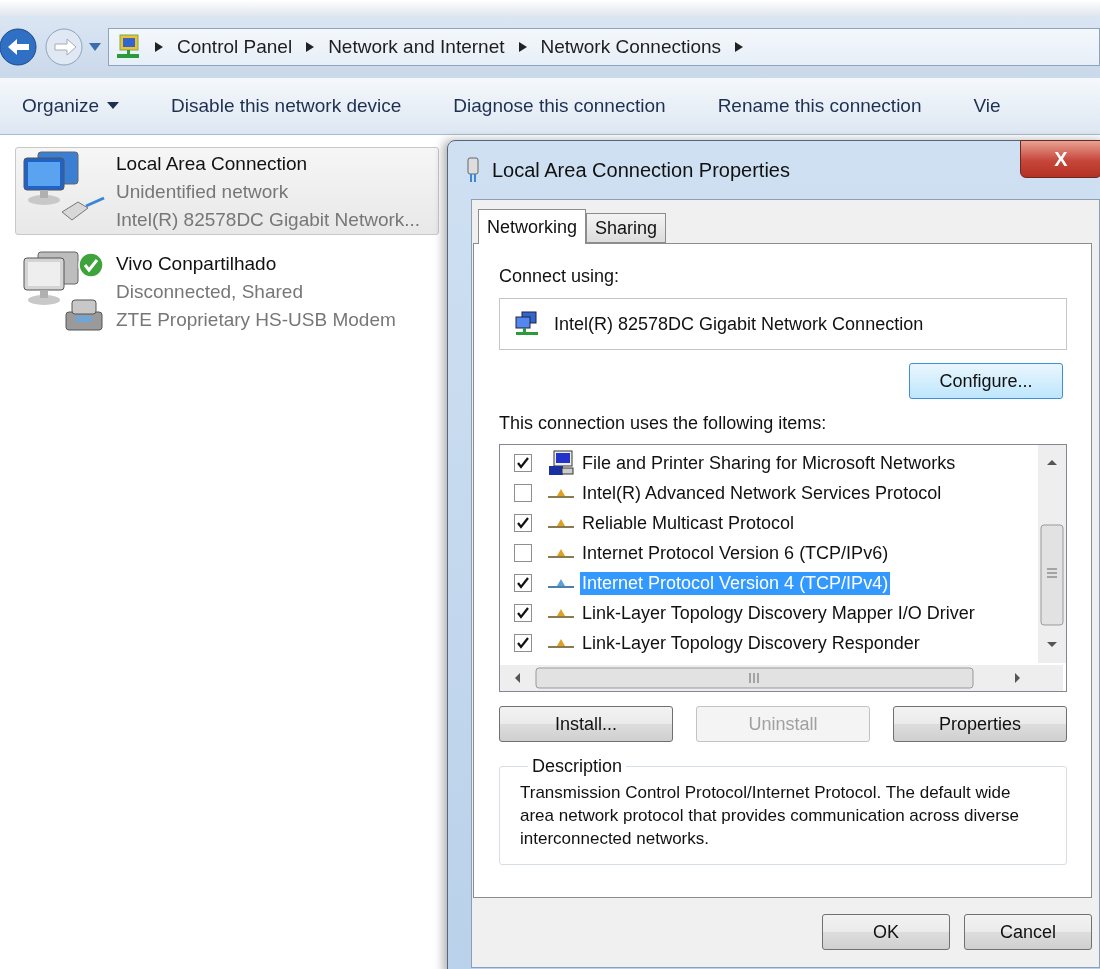 Image resolution: width=1100 pixels, height=969 pixels. What do you see at coordinates (197, 264) in the screenshot?
I see `connection-name: Vivo Conpartilhado` at bounding box center [197, 264].